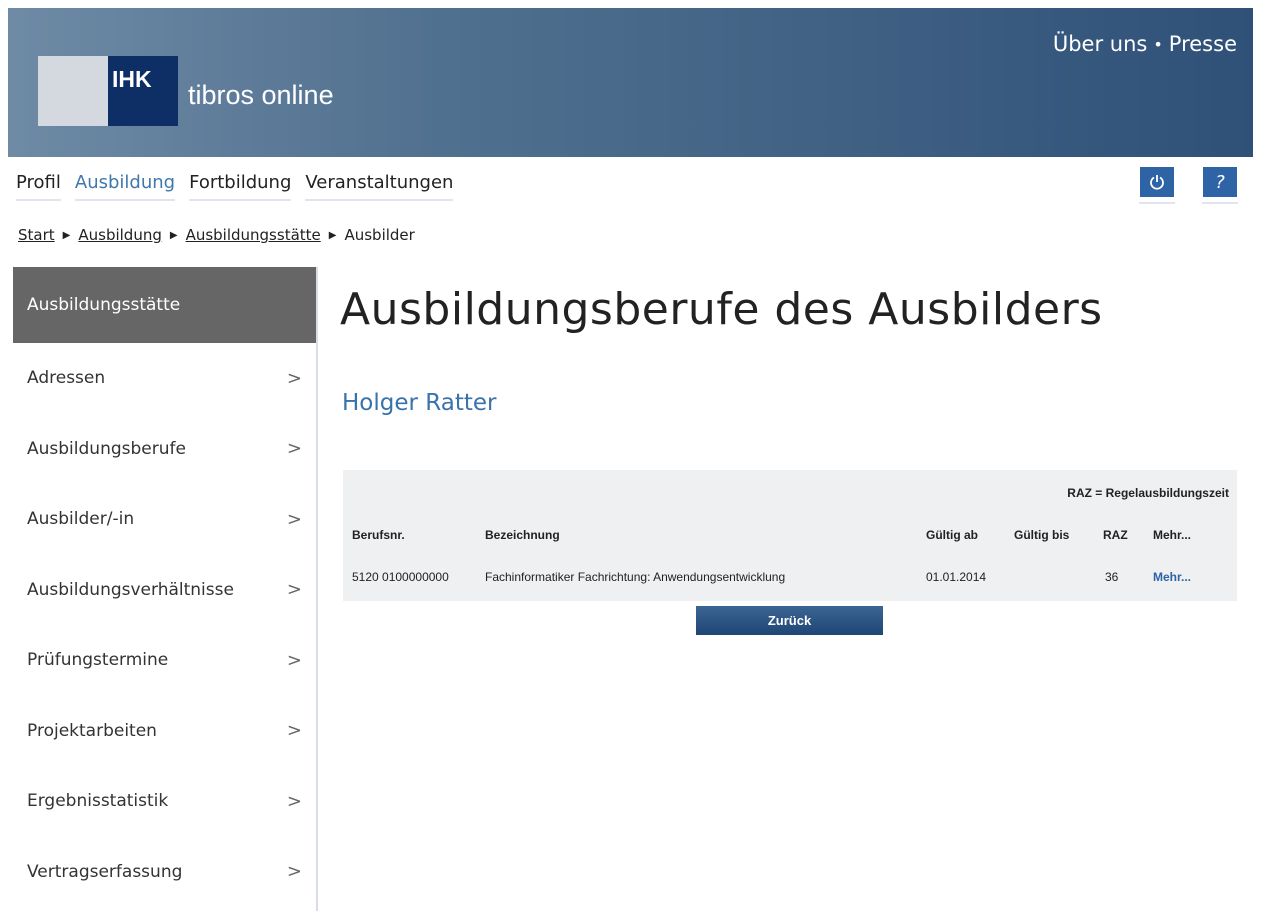 Image resolution: width=1261 pixels, height=911 pixels. Describe the element at coordinates (98, 660) in the screenshot. I see `sidebar-item-label: Prüfungstermine` at that location.